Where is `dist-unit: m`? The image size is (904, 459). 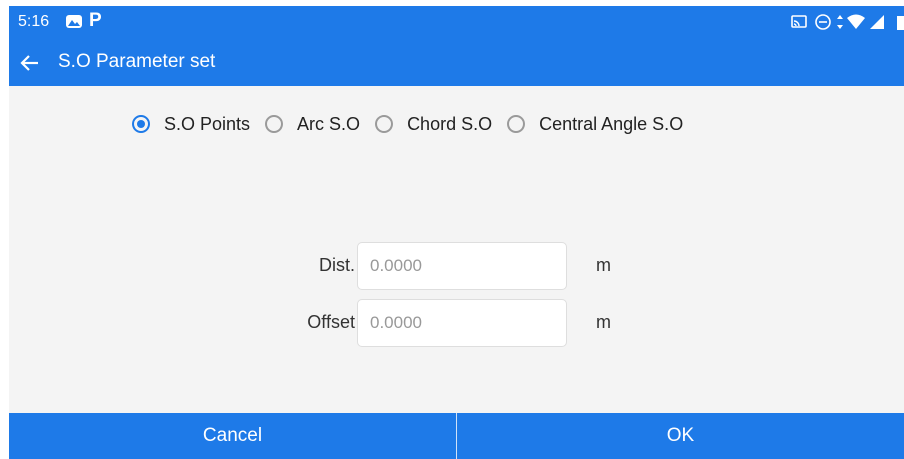 dist-unit: m is located at coordinates (603, 265).